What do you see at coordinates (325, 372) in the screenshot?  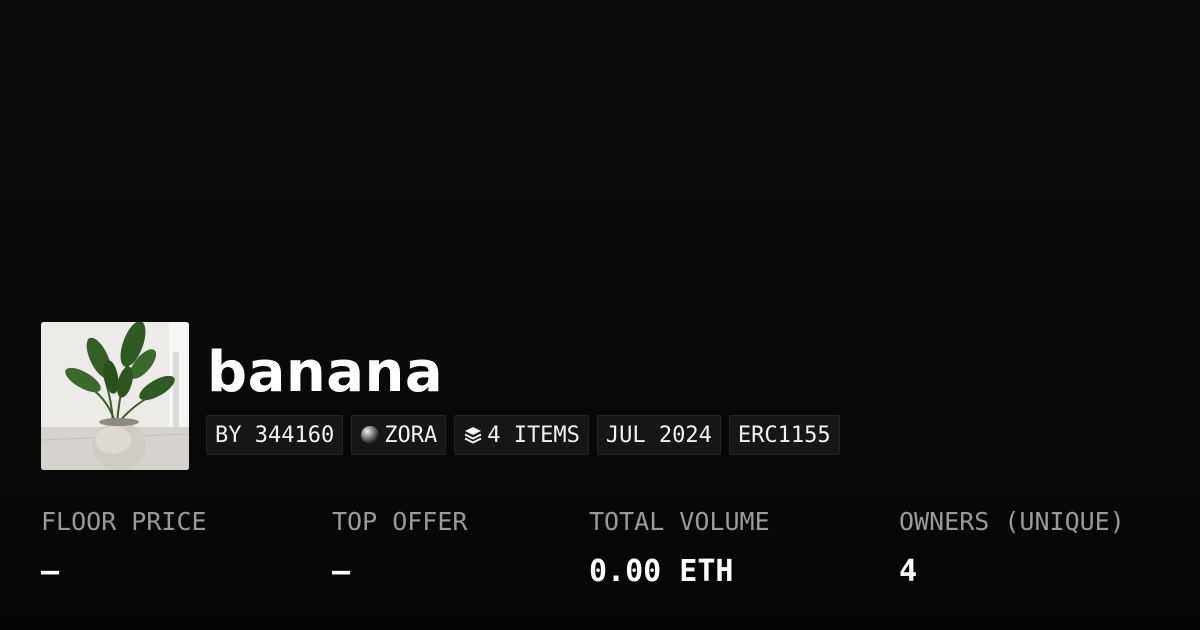 I see `collection-title: banana` at bounding box center [325, 372].